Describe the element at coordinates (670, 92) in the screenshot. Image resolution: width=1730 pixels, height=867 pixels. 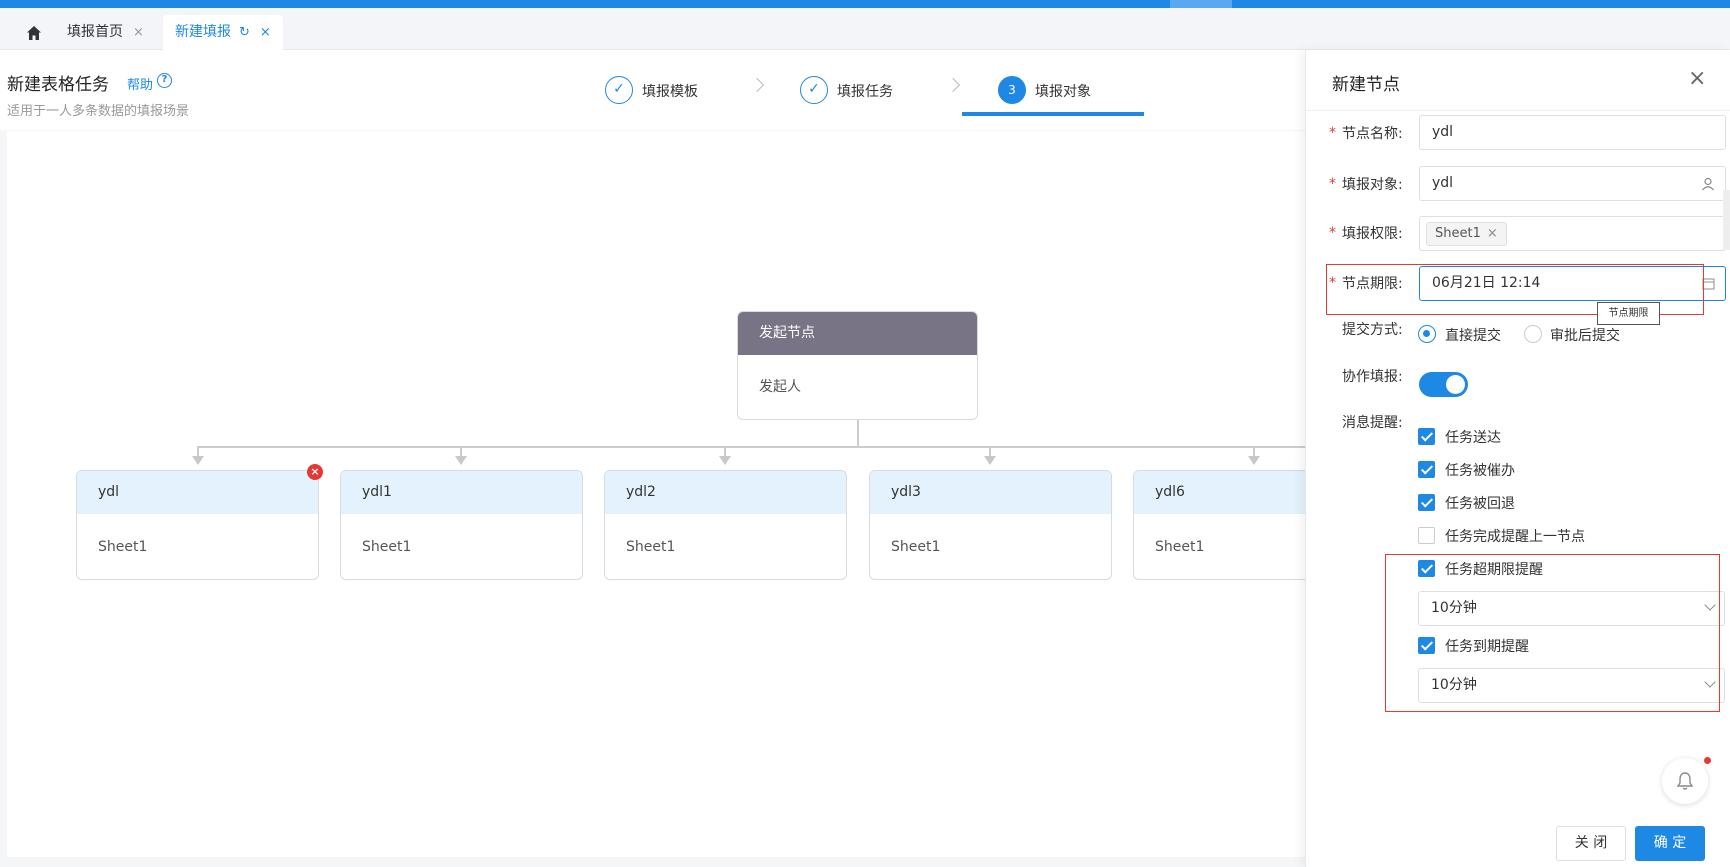
I see `step-label: 填报模板` at that location.